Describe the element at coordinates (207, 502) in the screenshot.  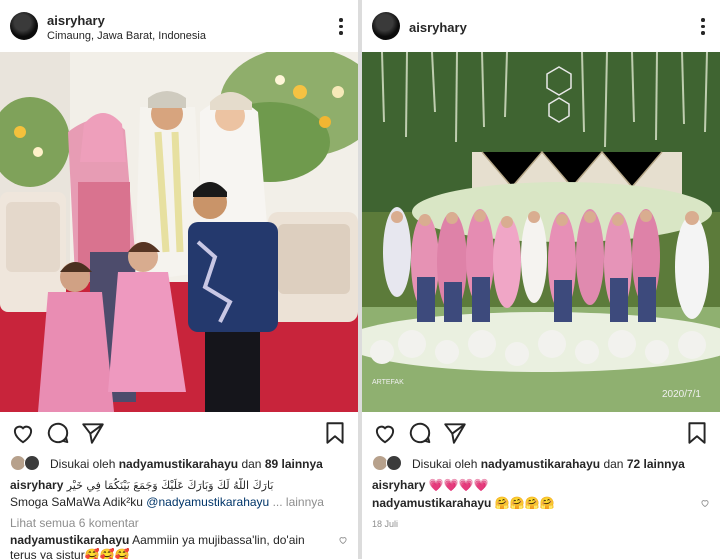
I see `caption-mention: @nadyamustikarahayu` at that location.